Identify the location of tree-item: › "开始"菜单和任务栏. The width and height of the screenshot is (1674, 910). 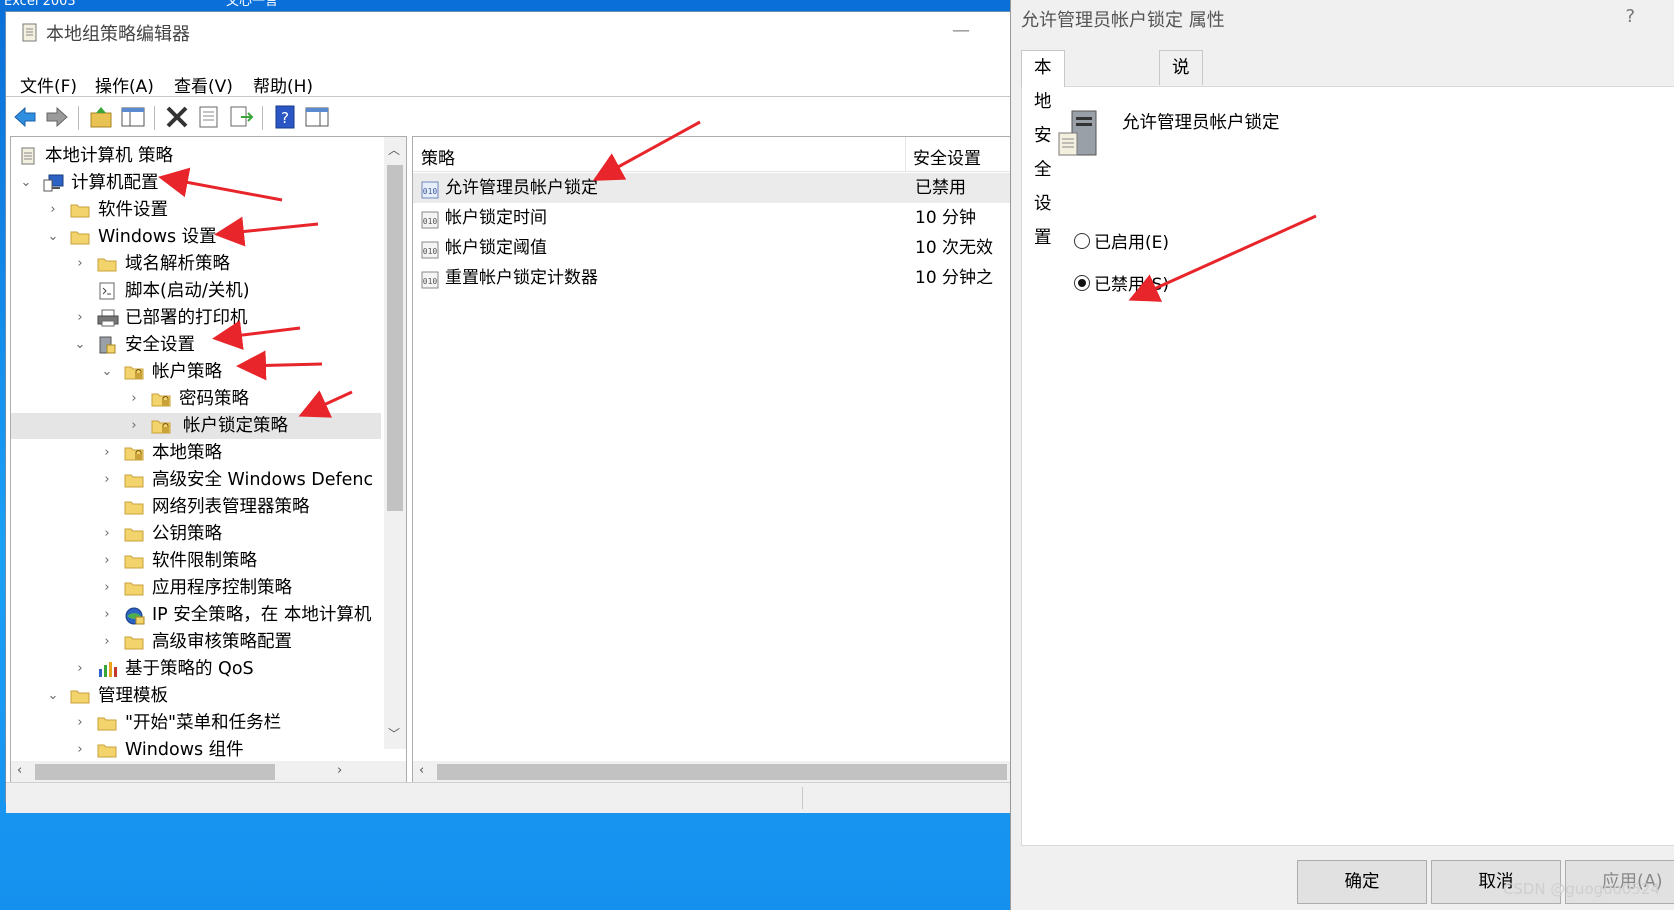
(196, 723).